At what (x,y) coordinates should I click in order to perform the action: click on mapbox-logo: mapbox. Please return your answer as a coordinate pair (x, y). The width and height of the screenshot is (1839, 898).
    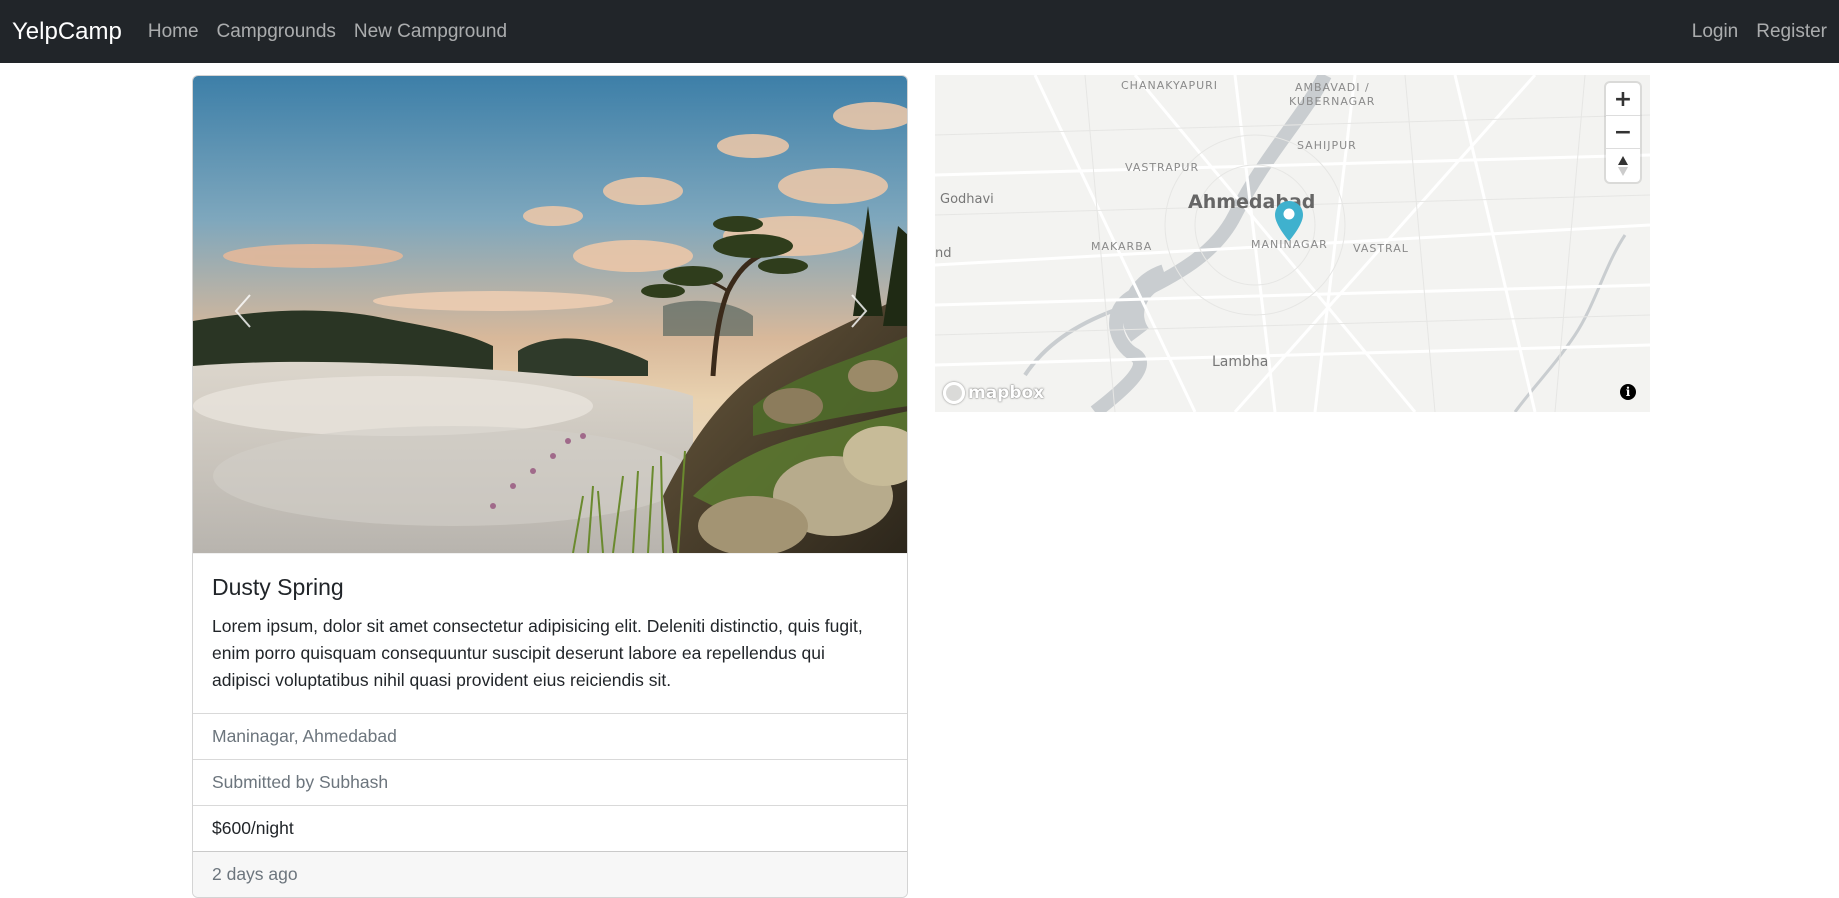
    Looking at the image, I should click on (993, 393).